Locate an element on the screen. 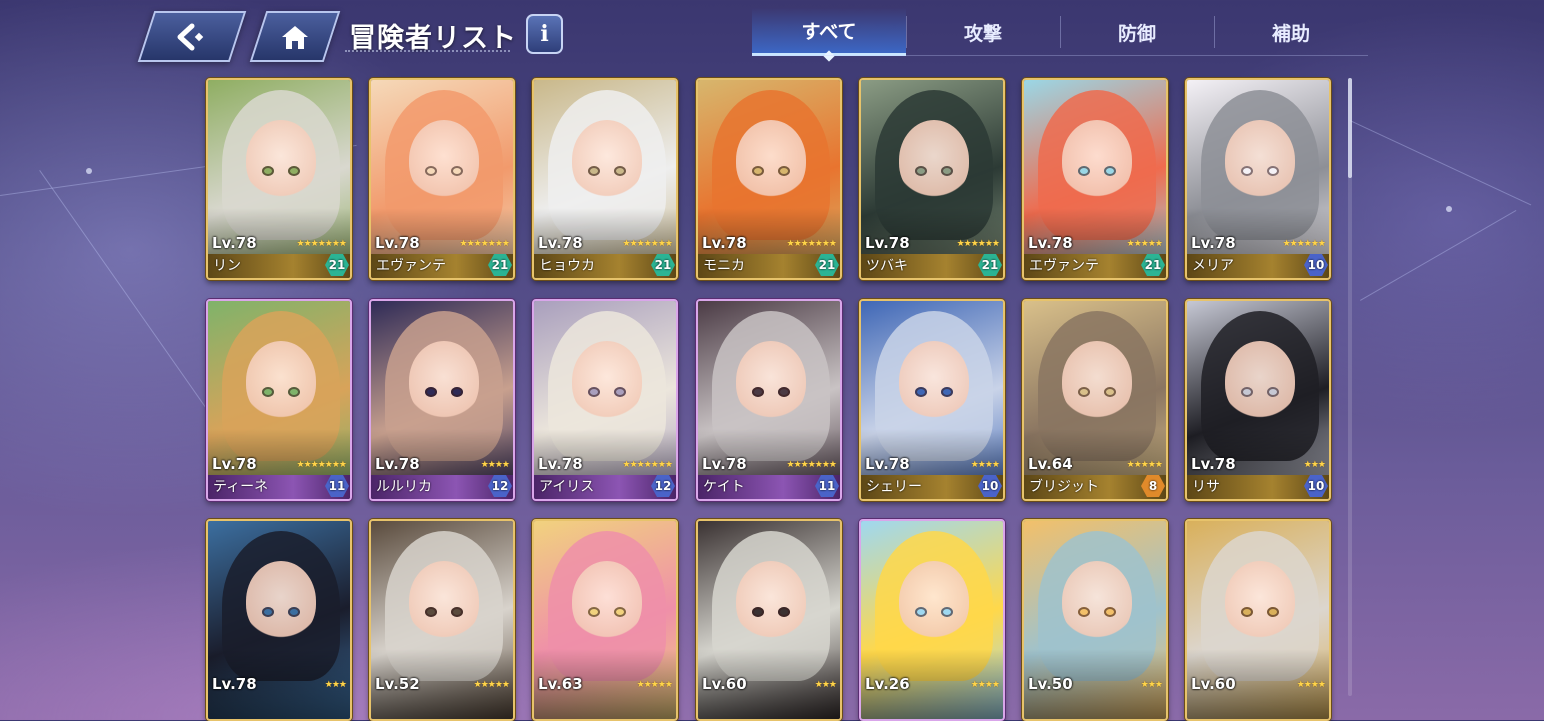 The image size is (1544, 721). home-icon is located at coordinates (295, 37).